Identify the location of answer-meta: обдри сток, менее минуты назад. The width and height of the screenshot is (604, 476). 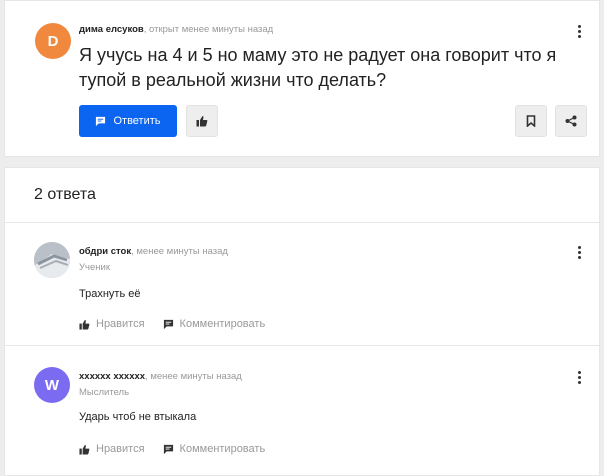
(153, 251).